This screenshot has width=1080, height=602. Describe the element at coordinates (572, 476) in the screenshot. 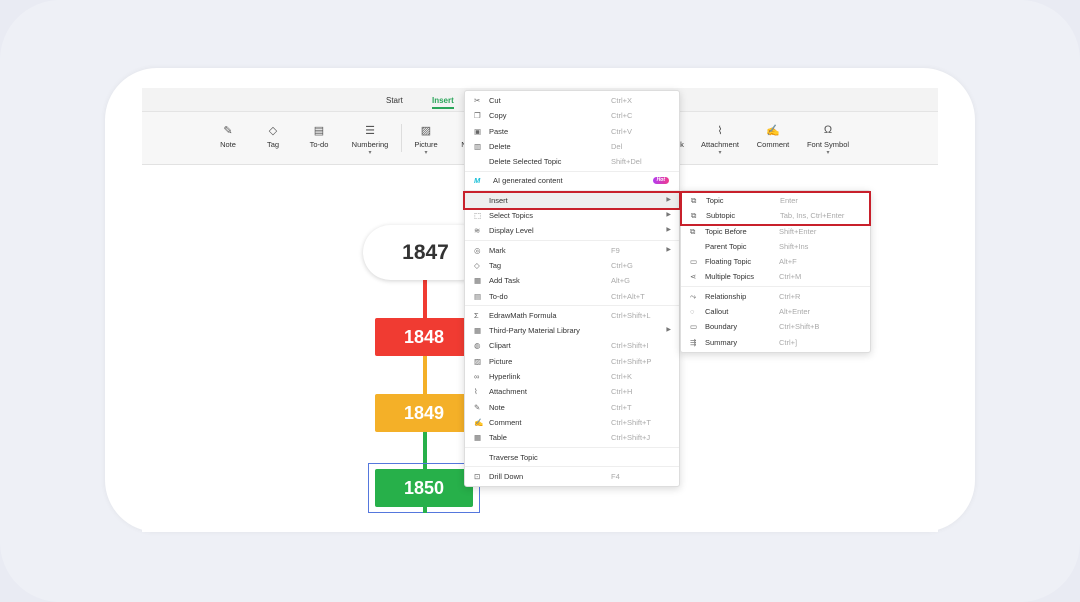

I see `menu-item-drill-down: ⊡ Drill Down F4` at that location.